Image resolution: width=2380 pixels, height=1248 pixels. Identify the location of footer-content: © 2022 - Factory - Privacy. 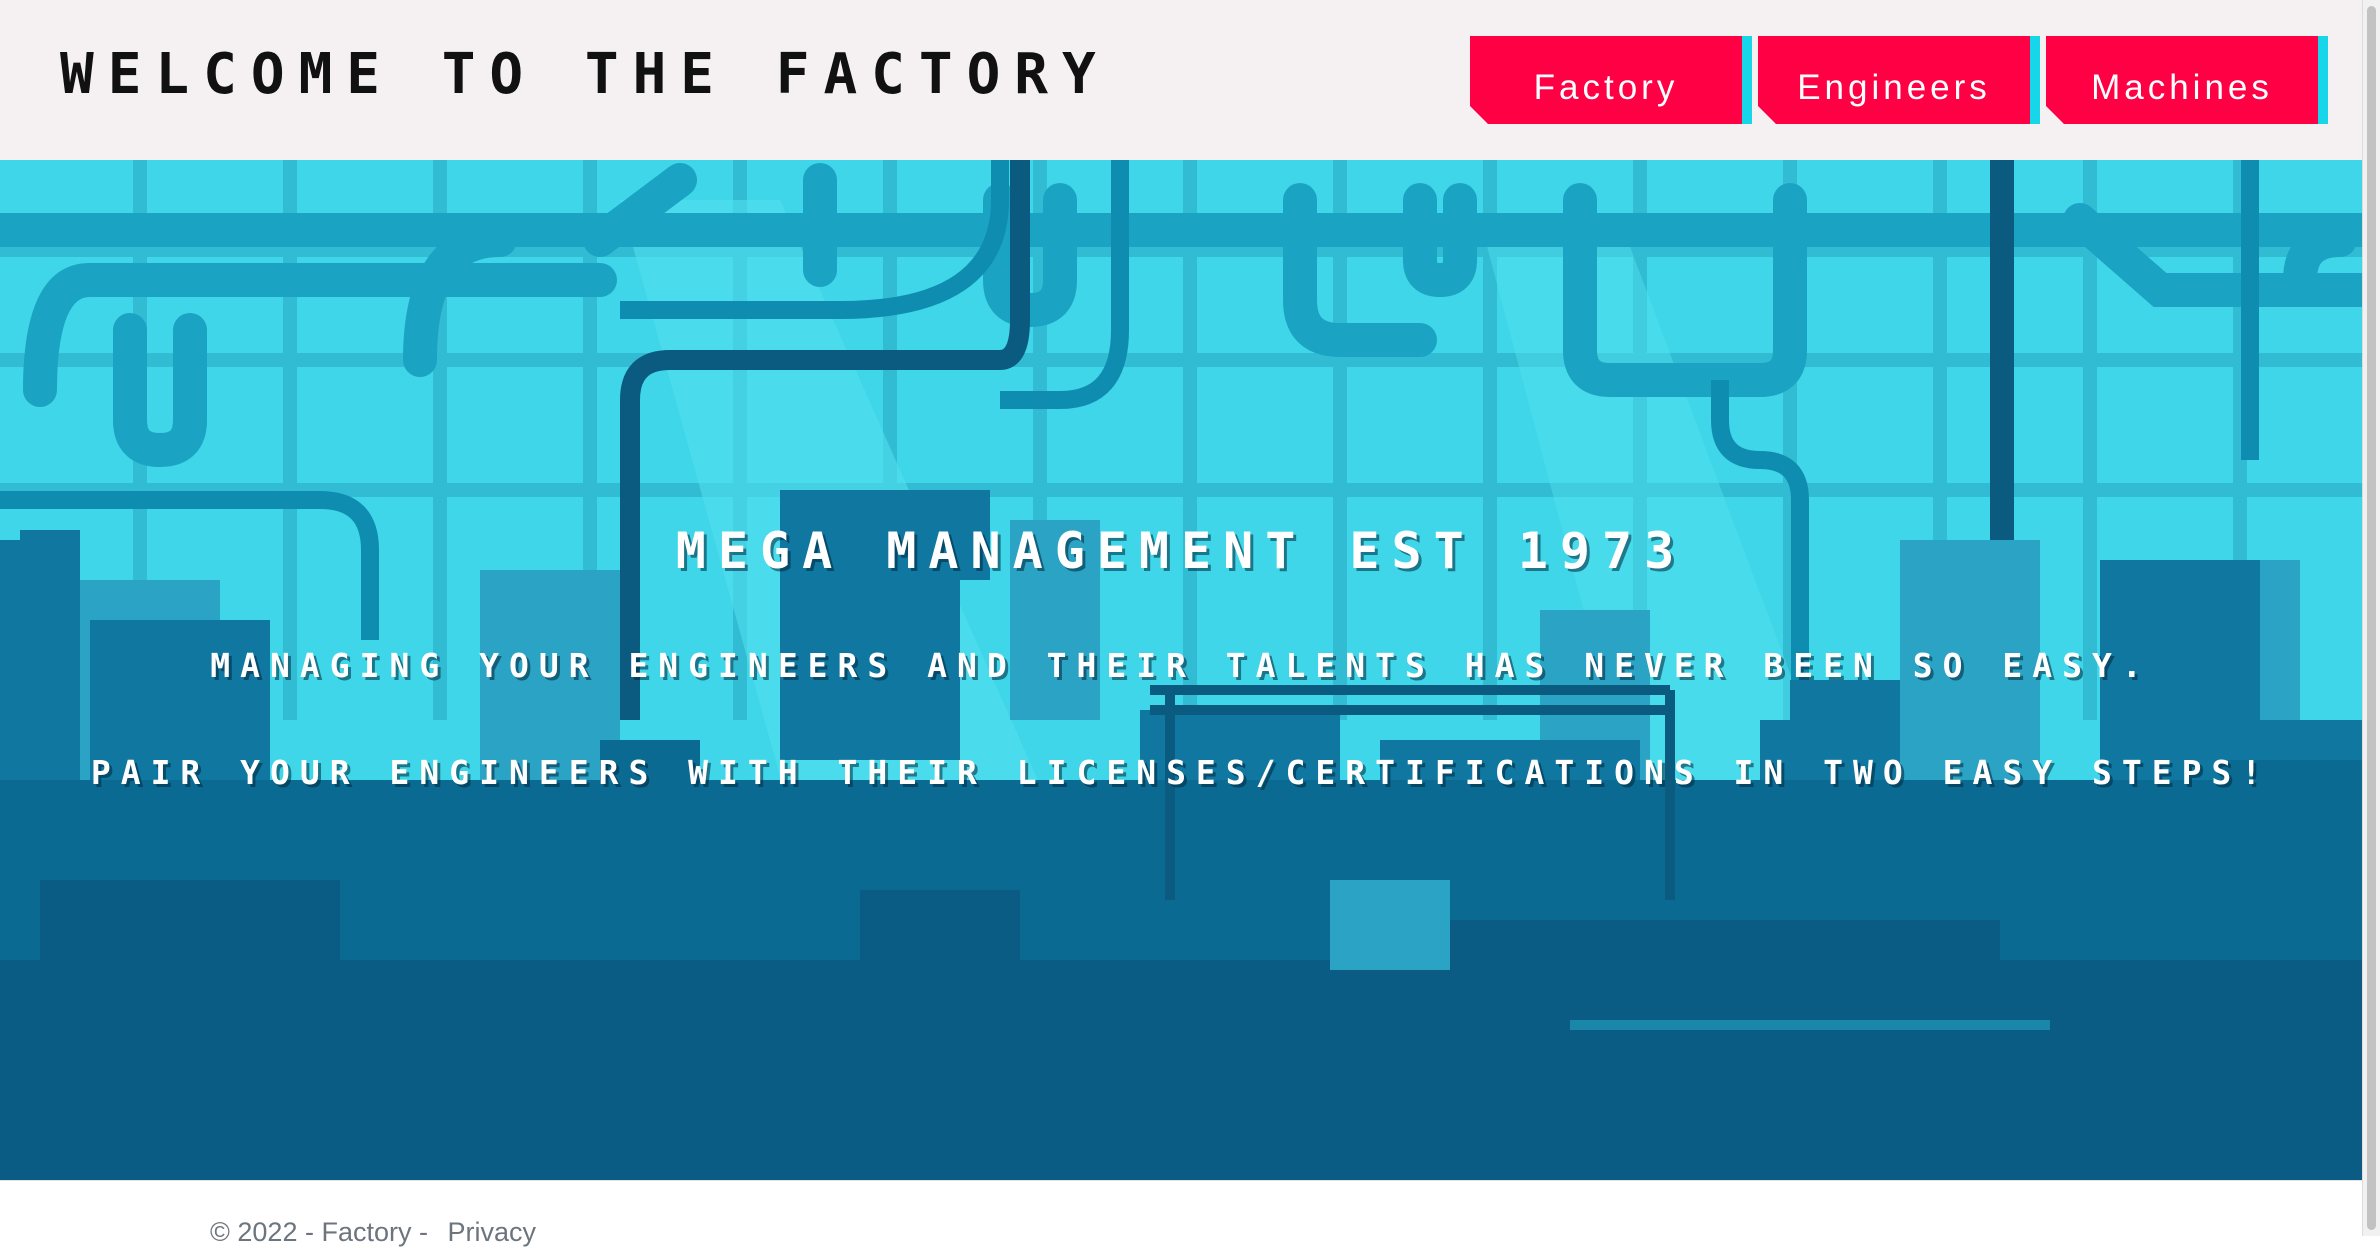
(373, 1232).